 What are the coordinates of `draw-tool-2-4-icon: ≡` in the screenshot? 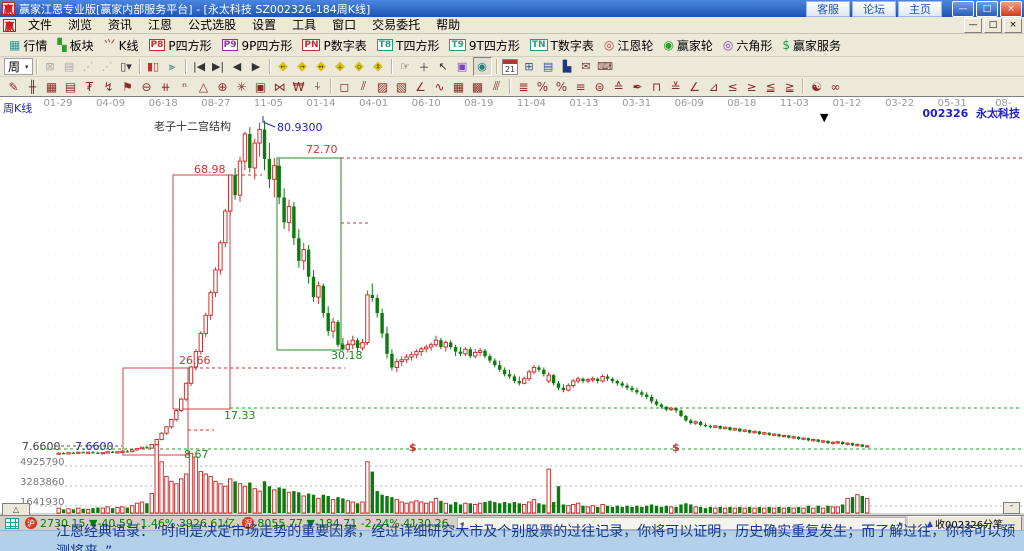 It's located at (580, 86).